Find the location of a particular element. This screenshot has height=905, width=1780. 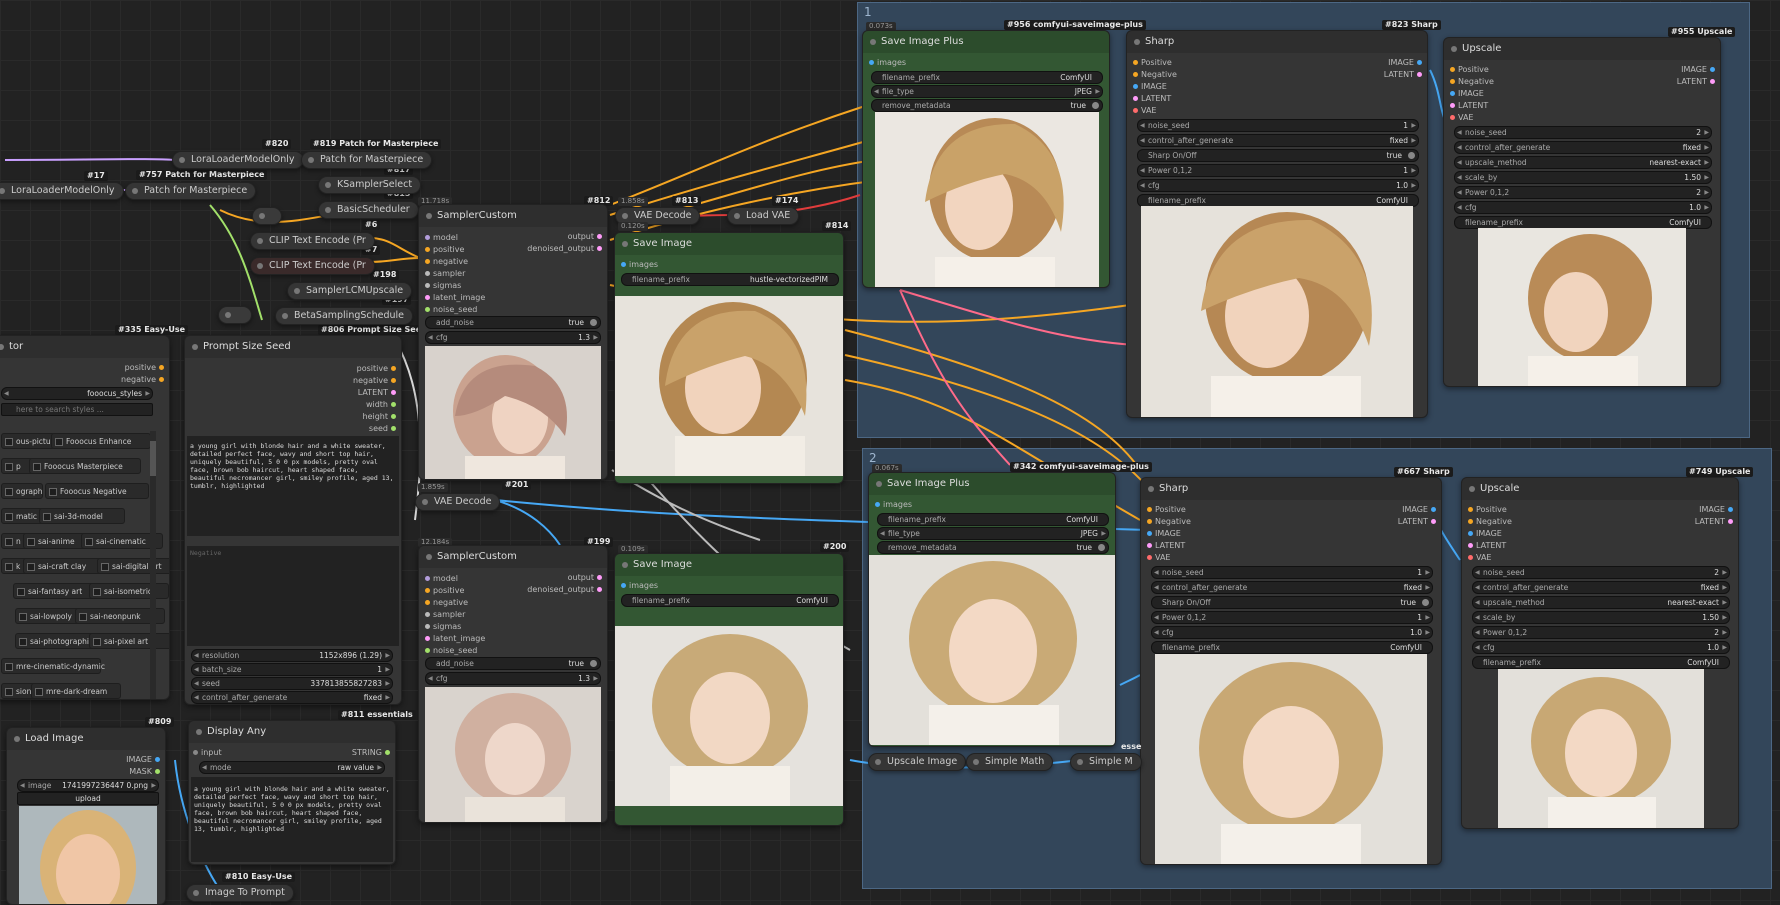

style-chip: mre-dark-dream is located at coordinates (76, 691).